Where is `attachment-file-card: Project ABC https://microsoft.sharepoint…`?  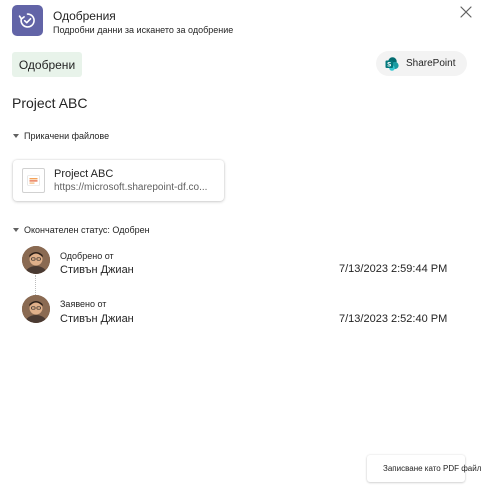 attachment-file-card: Project ABC https://microsoft.sharepoint… is located at coordinates (118, 180).